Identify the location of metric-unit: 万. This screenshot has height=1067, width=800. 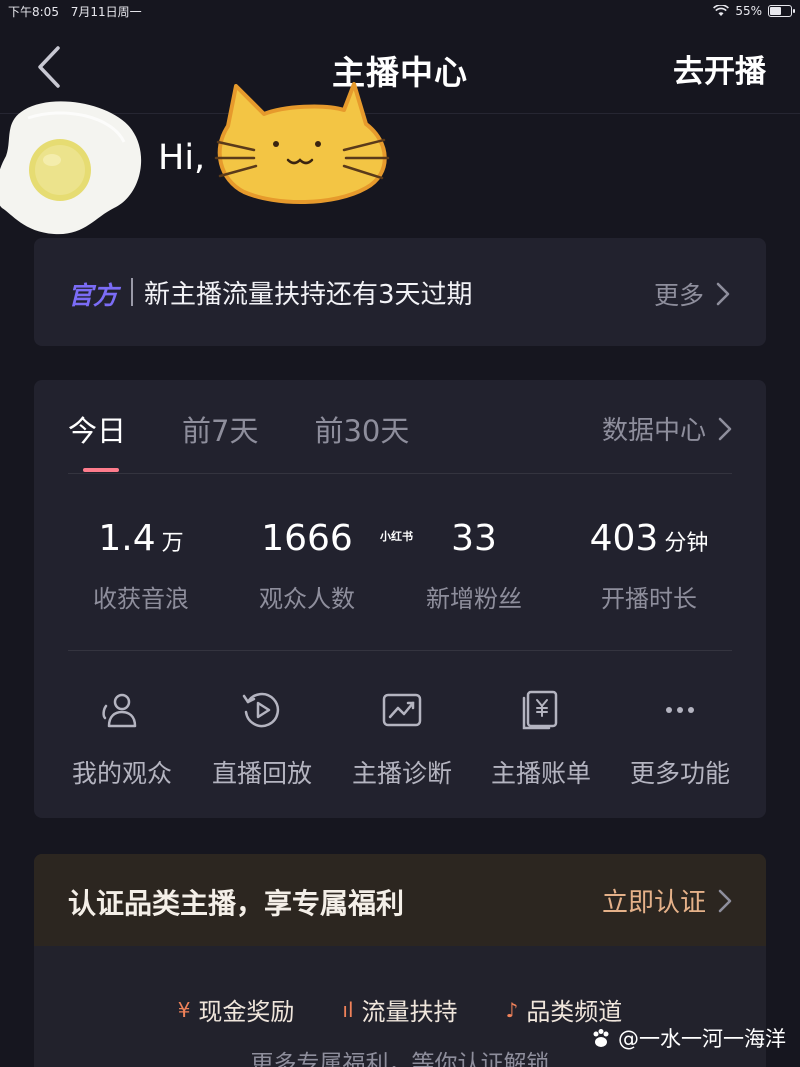
(172, 543).